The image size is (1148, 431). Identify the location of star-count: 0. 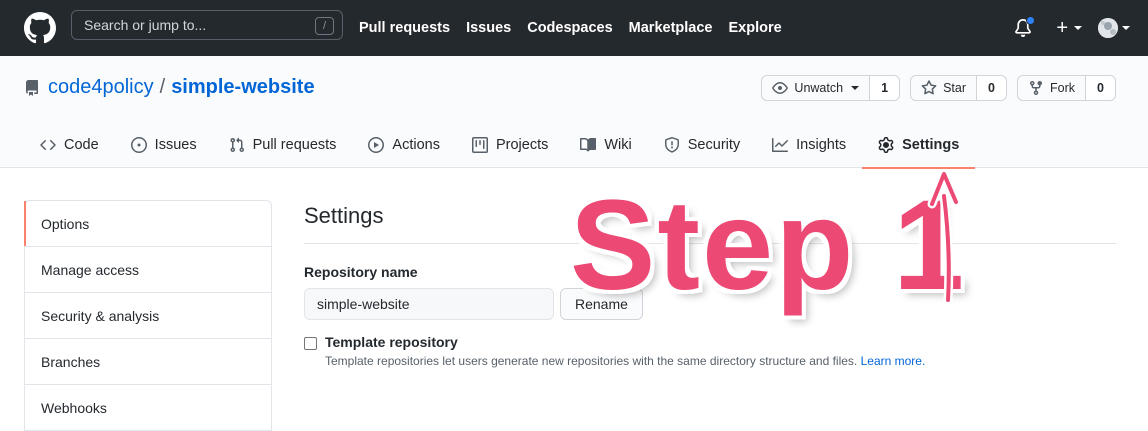
(992, 88).